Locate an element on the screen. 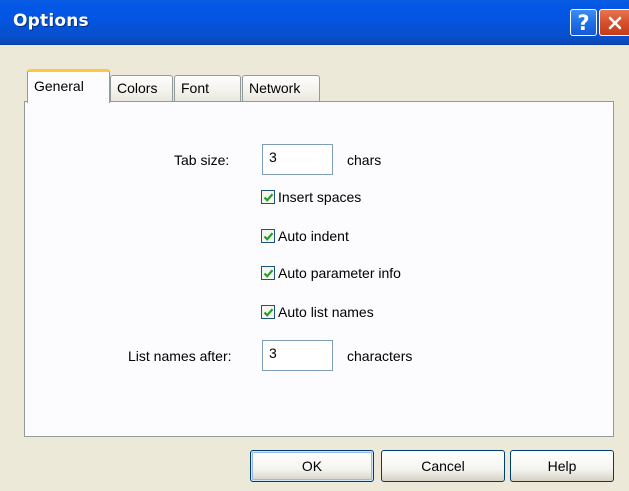  tab-size-unit: chars is located at coordinates (364, 160).